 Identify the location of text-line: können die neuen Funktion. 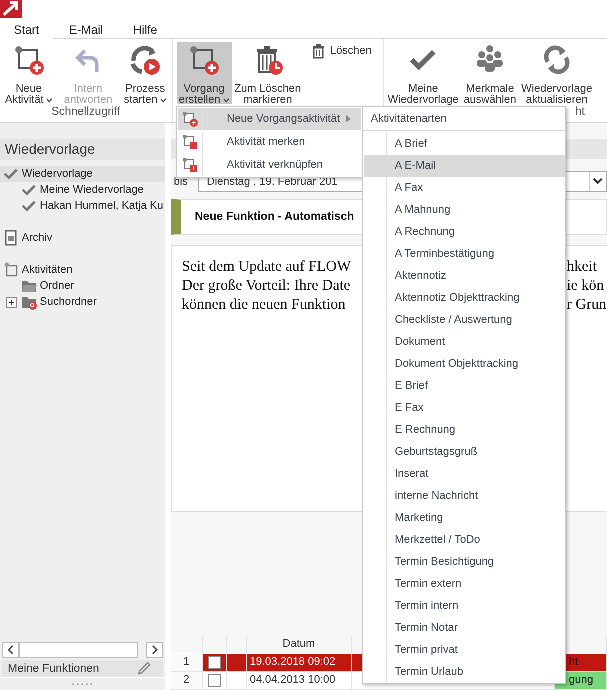
(264, 305).